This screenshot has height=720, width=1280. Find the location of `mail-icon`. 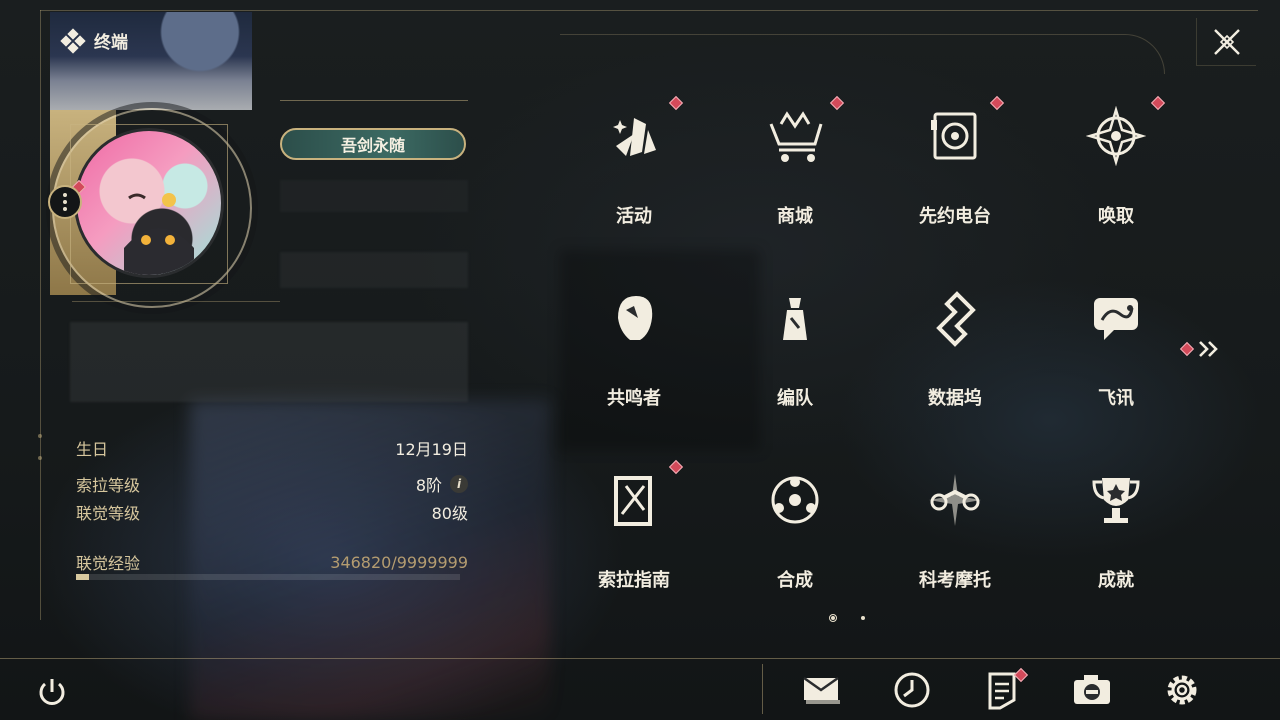

mail-icon is located at coordinates (821, 690).